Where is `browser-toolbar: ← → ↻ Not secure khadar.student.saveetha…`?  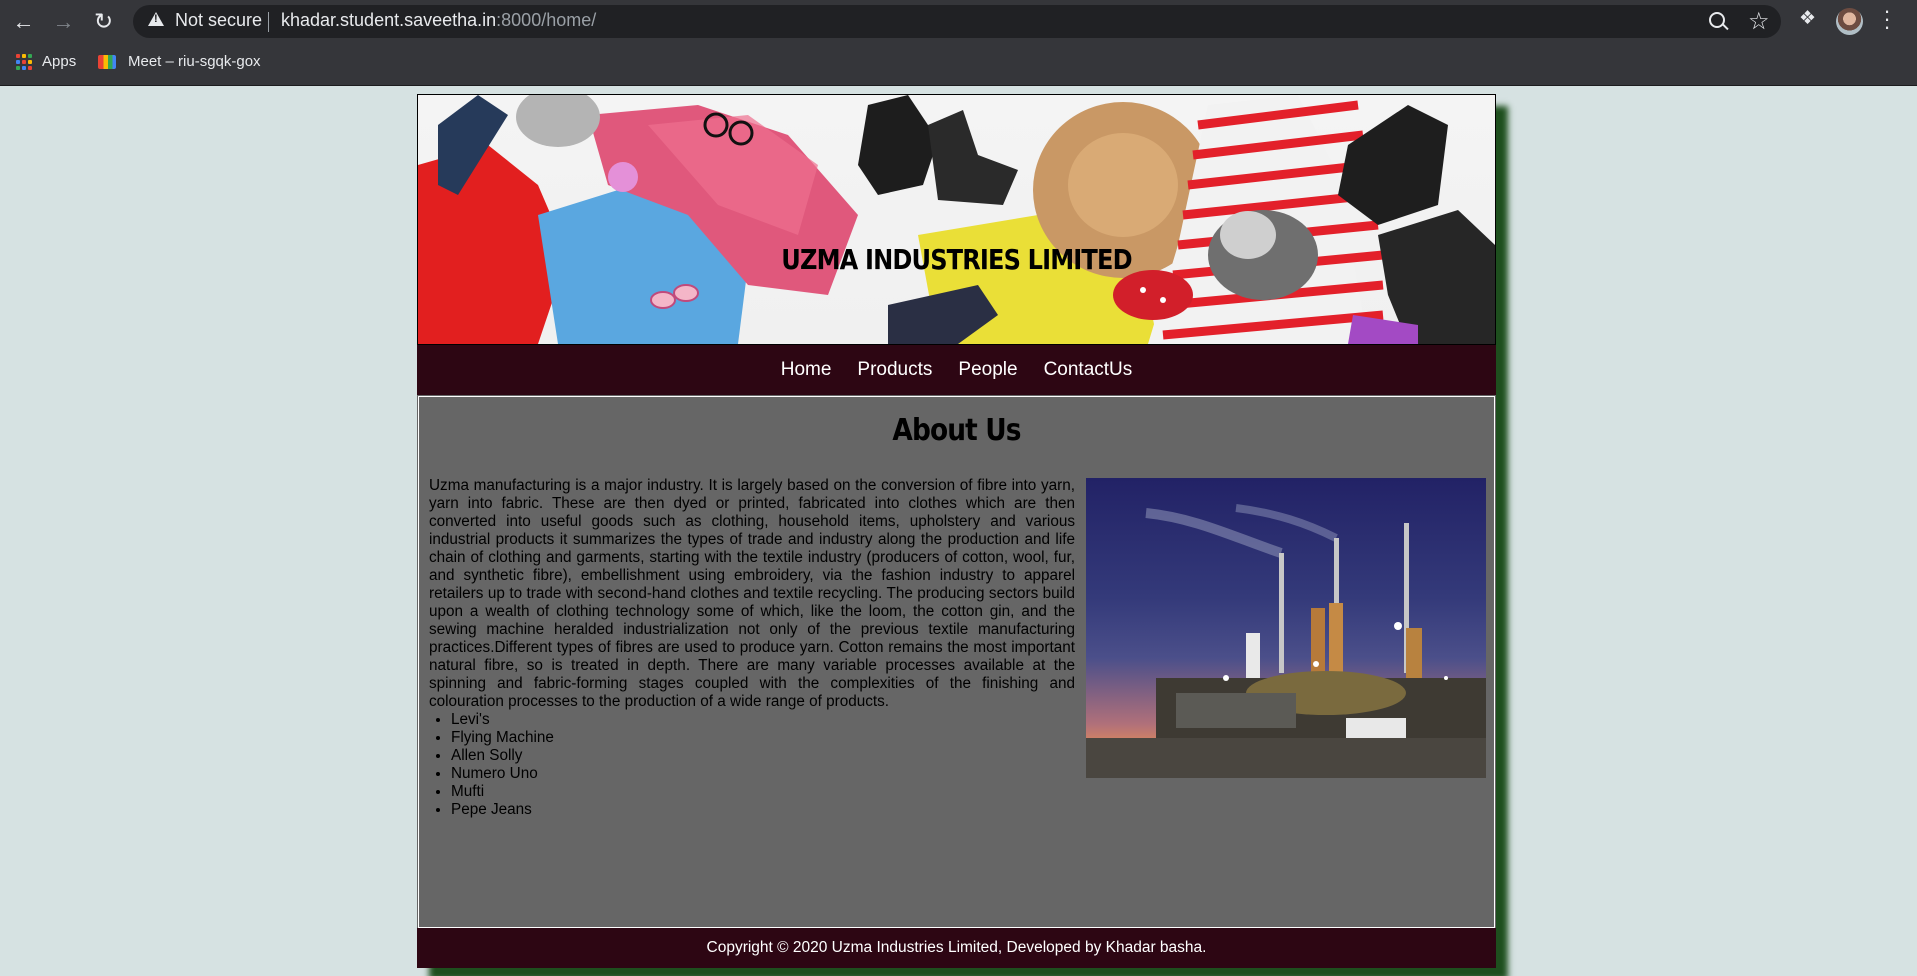 browser-toolbar: ← → ↻ Not secure khadar.student.saveetha… is located at coordinates (958, 21).